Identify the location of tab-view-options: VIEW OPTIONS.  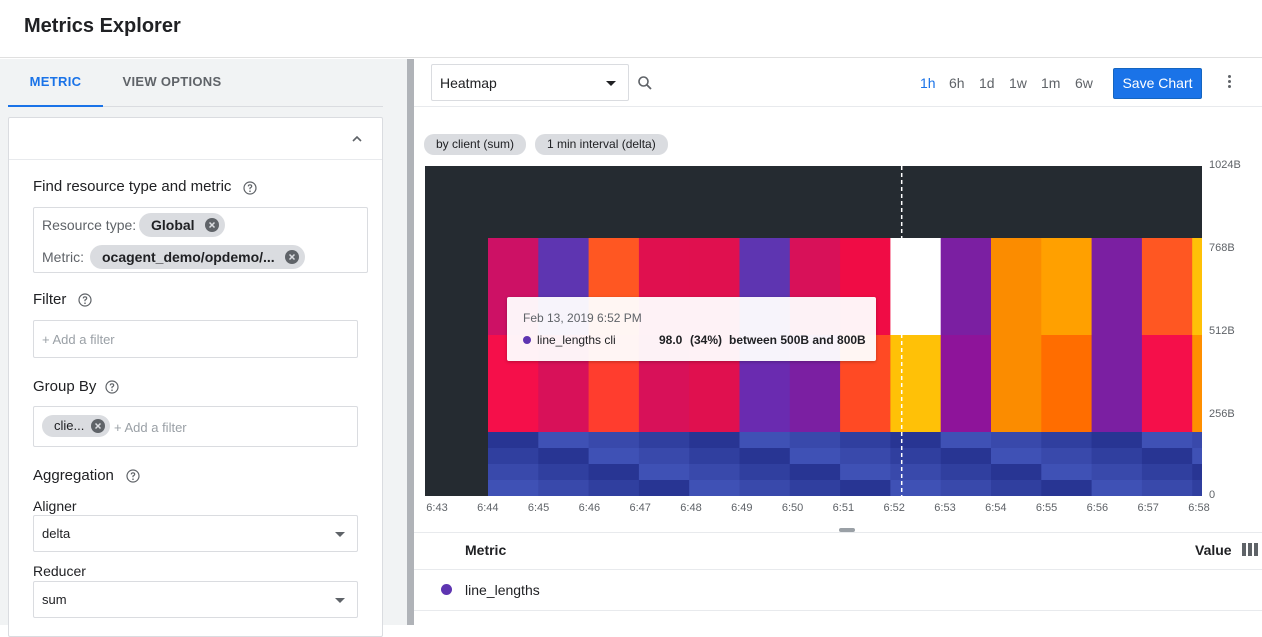
(172, 83).